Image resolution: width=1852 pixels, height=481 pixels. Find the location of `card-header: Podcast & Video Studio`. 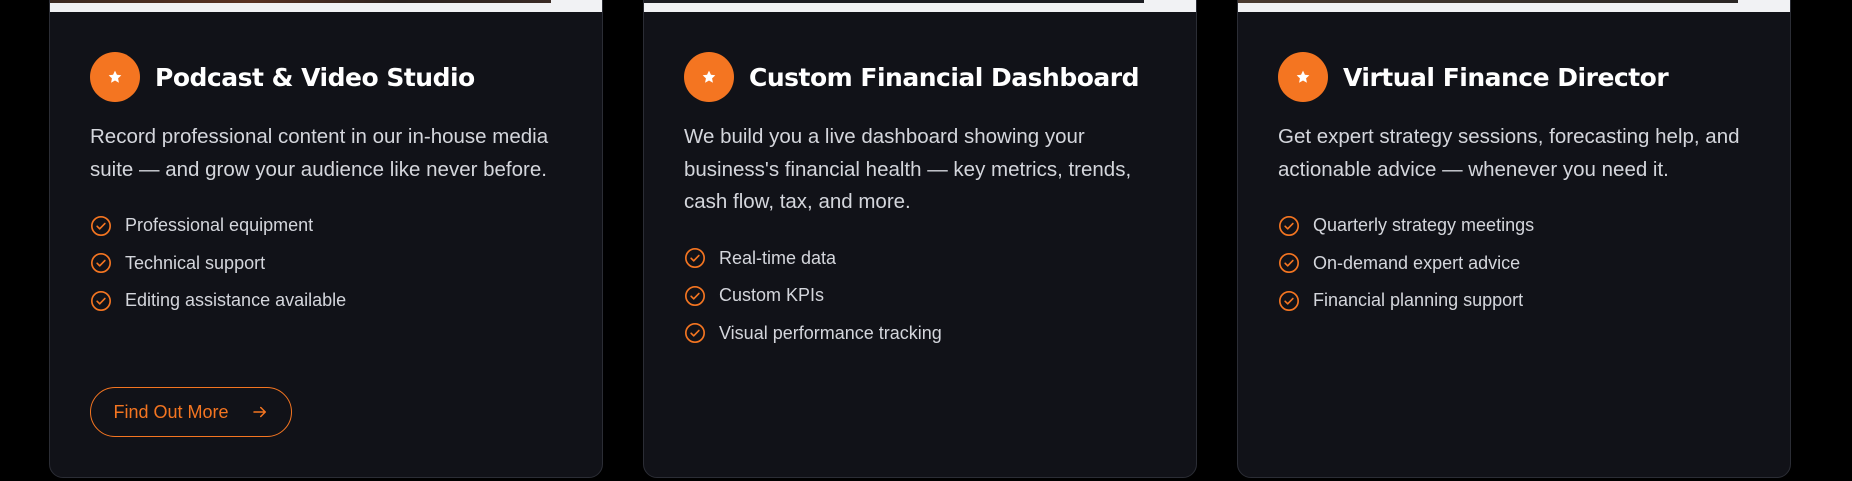

card-header: Podcast & Video Studio is located at coordinates (331, 77).